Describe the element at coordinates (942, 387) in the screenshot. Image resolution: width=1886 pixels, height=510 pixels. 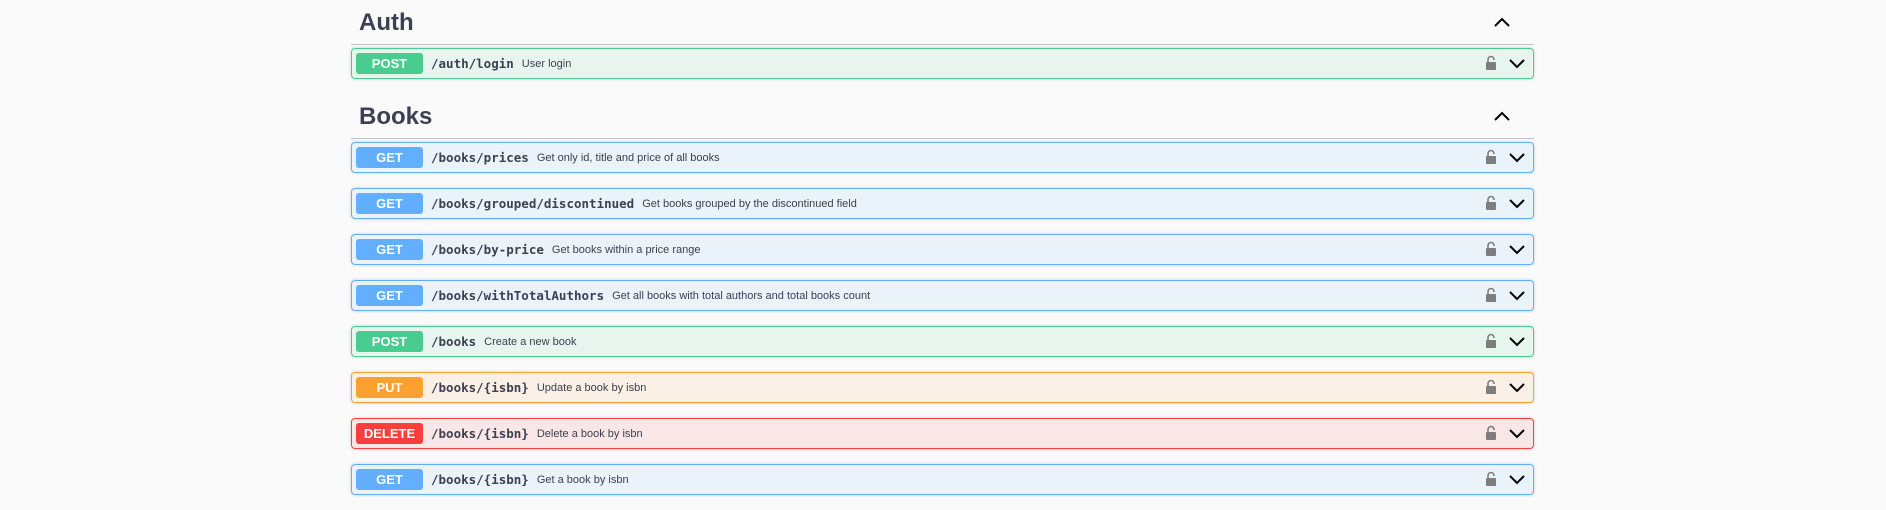
I see `operation-put-books-isbn: PUT /books/{isbn} Update a book by isbn` at that location.